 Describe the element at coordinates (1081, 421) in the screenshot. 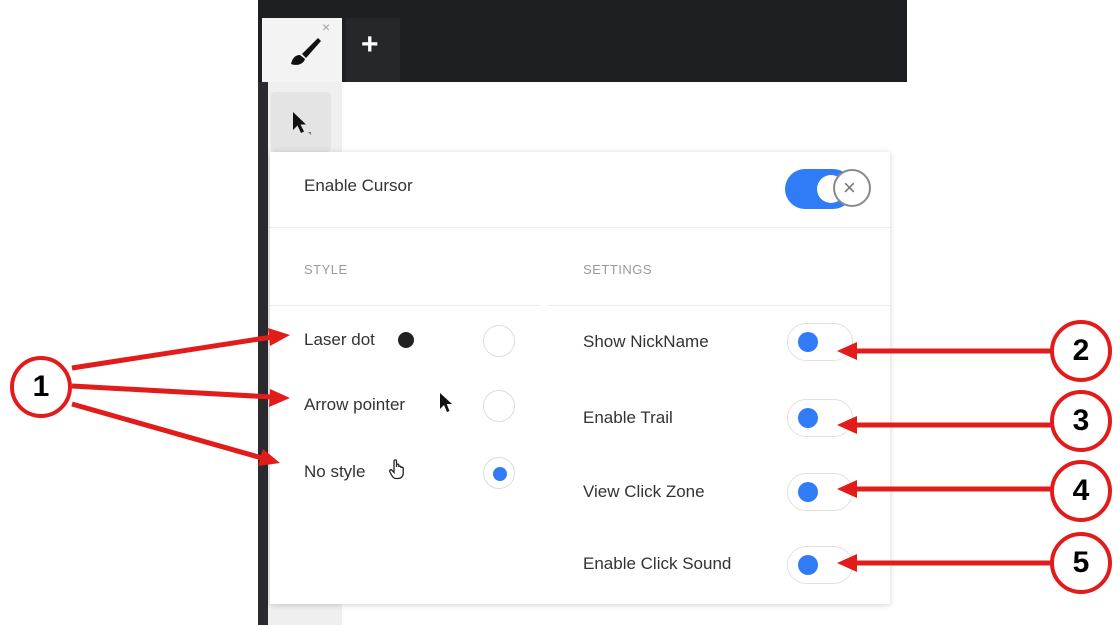

I see `annotation-callout-3: 3` at that location.